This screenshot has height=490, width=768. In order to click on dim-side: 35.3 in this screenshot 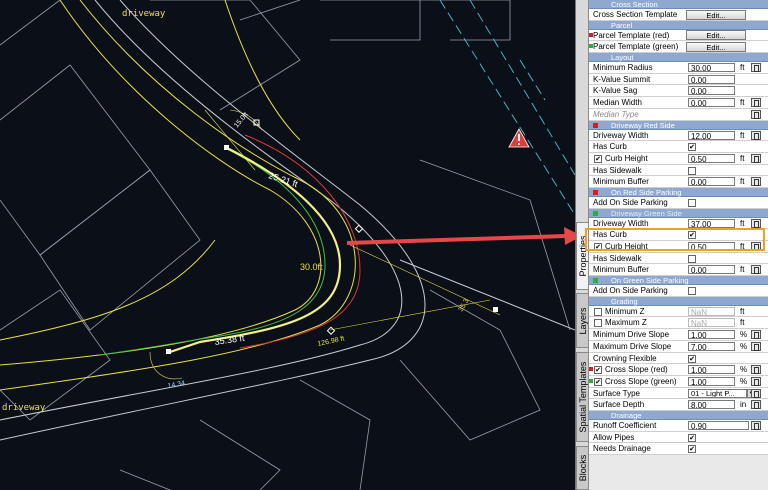, I will do `click(464, 305)`.